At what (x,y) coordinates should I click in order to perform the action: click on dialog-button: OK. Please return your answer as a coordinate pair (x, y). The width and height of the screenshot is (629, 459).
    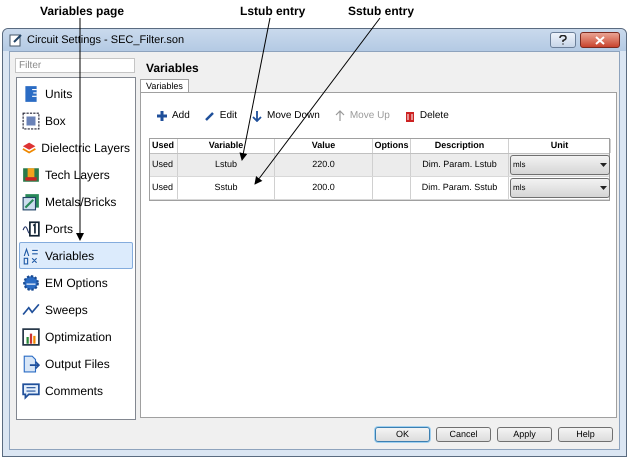
    Looking at the image, I should click on (402, 434).